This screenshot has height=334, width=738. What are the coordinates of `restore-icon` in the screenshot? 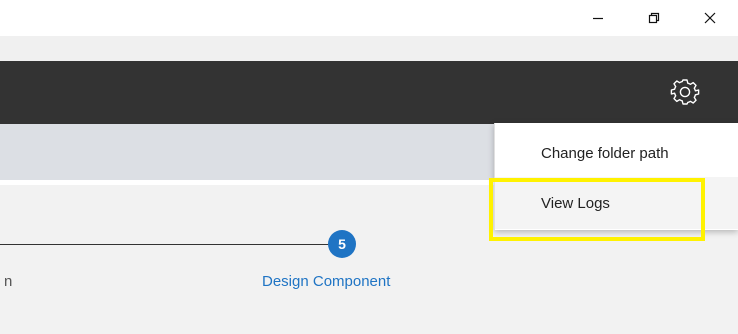 It's located at (654, 18).